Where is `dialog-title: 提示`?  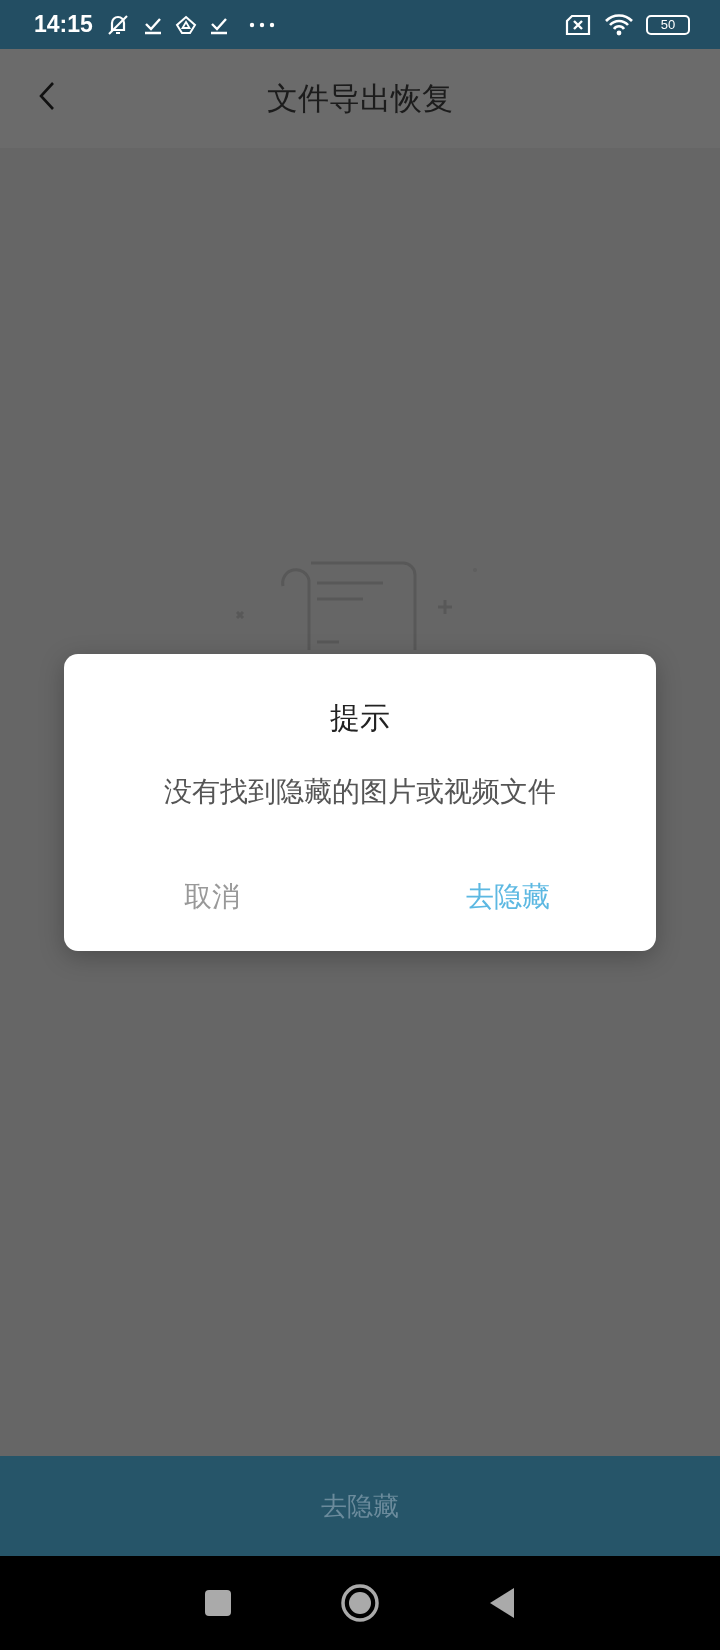 dialog-title: 提示 is located at coordinates (360, 718).